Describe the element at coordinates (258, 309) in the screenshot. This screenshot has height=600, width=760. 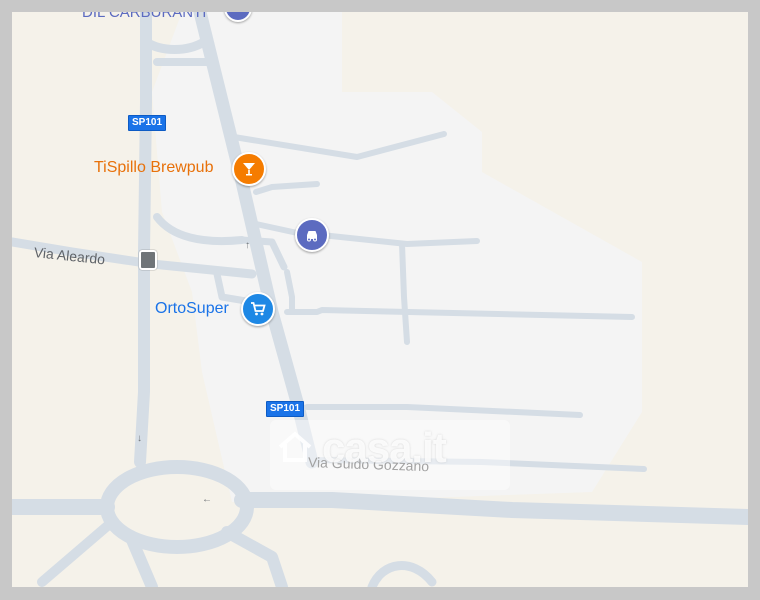
I see `shopping-cart-icon` at that location.